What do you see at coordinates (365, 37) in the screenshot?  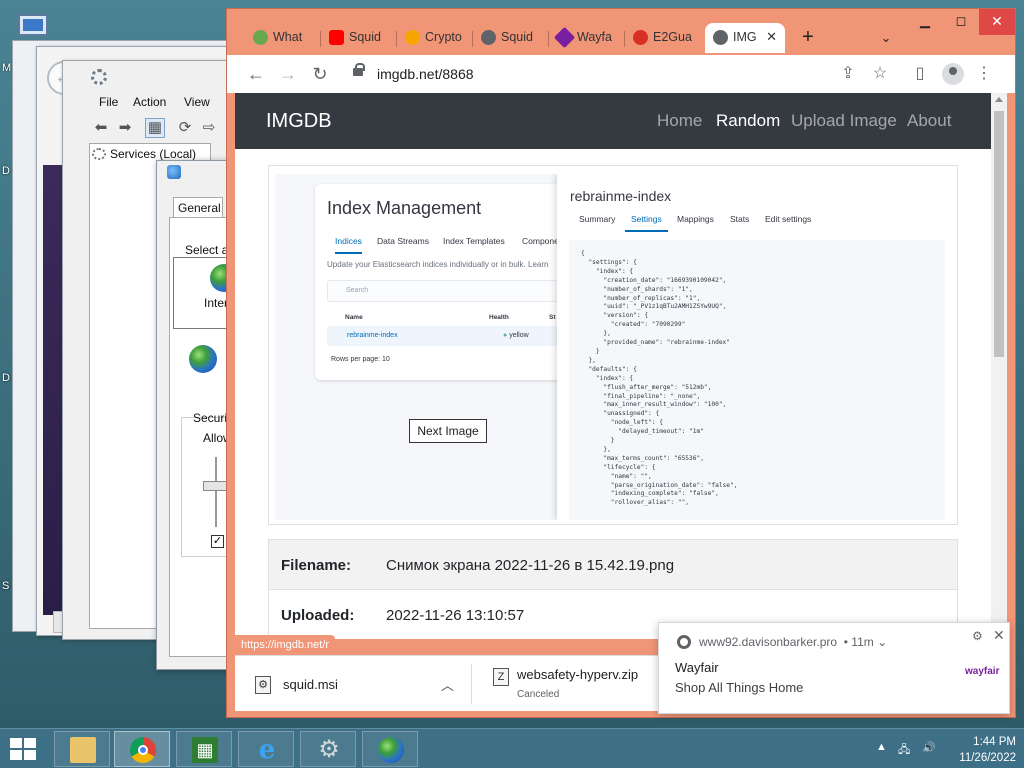 I see `tab-label: Squid` at bounding box center [365, 37].